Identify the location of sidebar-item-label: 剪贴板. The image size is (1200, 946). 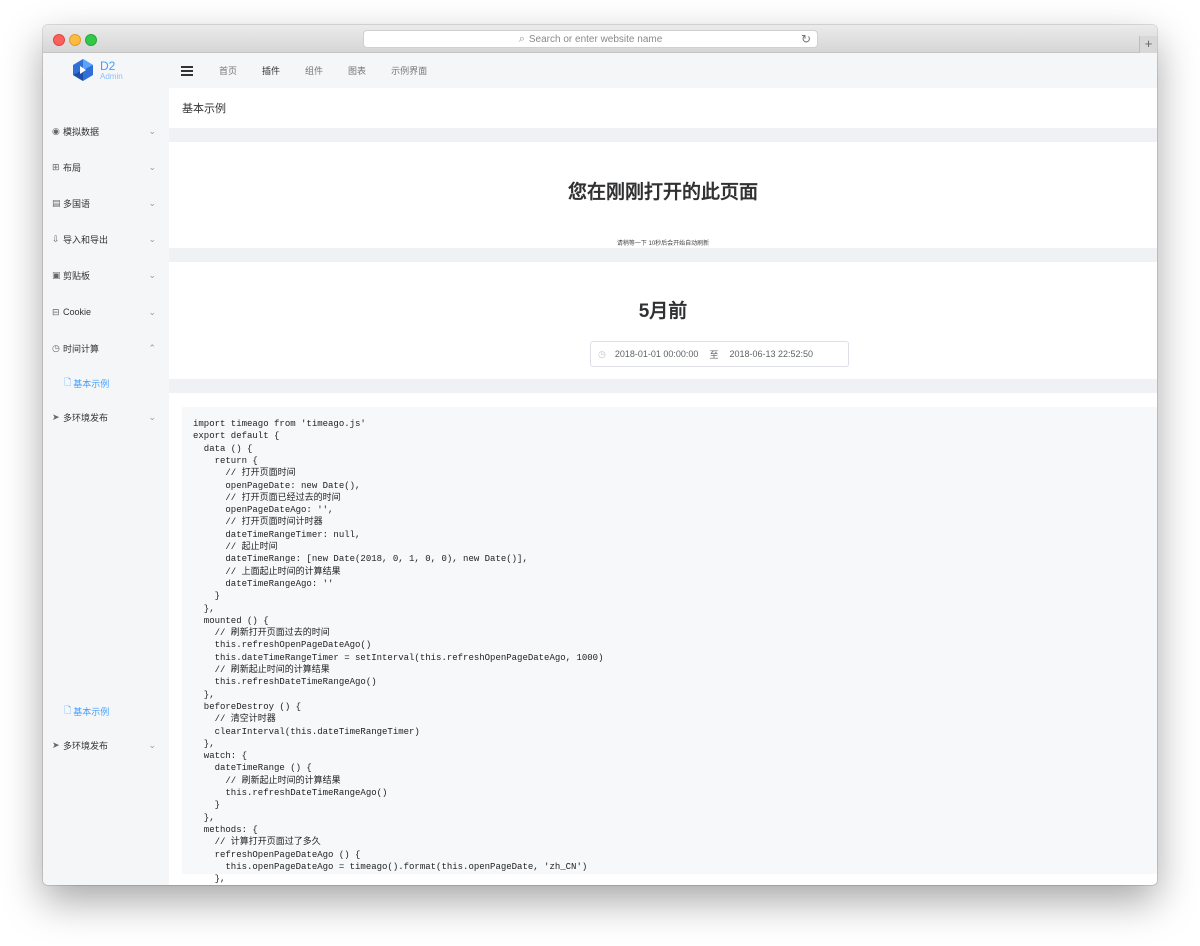
(77, 275).